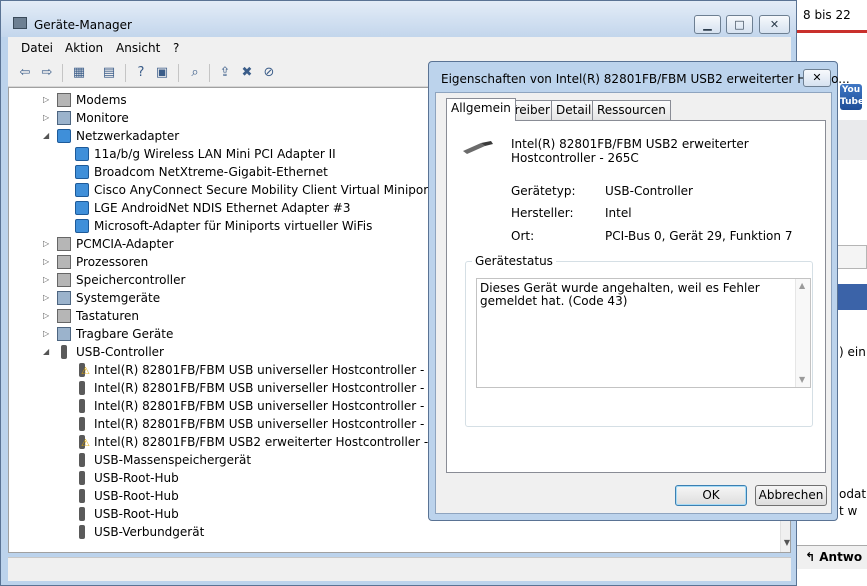  I want to click on prop-label-type: Gerätetyp:, so click(543, 191).